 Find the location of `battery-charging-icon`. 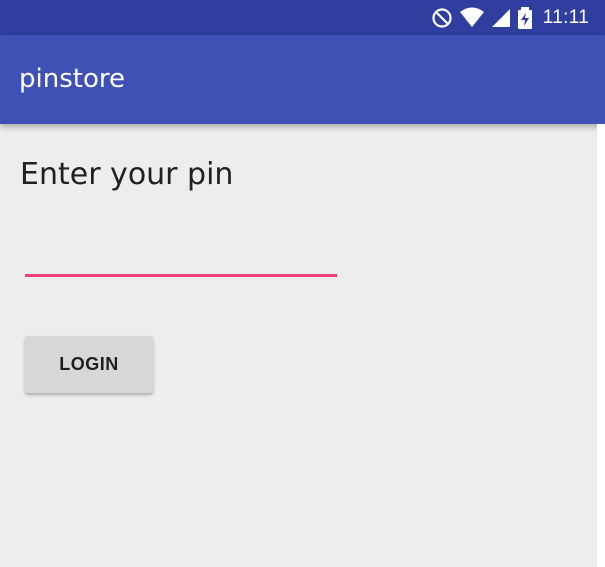

battery-charging-icon is located at coordinates (525, 17).